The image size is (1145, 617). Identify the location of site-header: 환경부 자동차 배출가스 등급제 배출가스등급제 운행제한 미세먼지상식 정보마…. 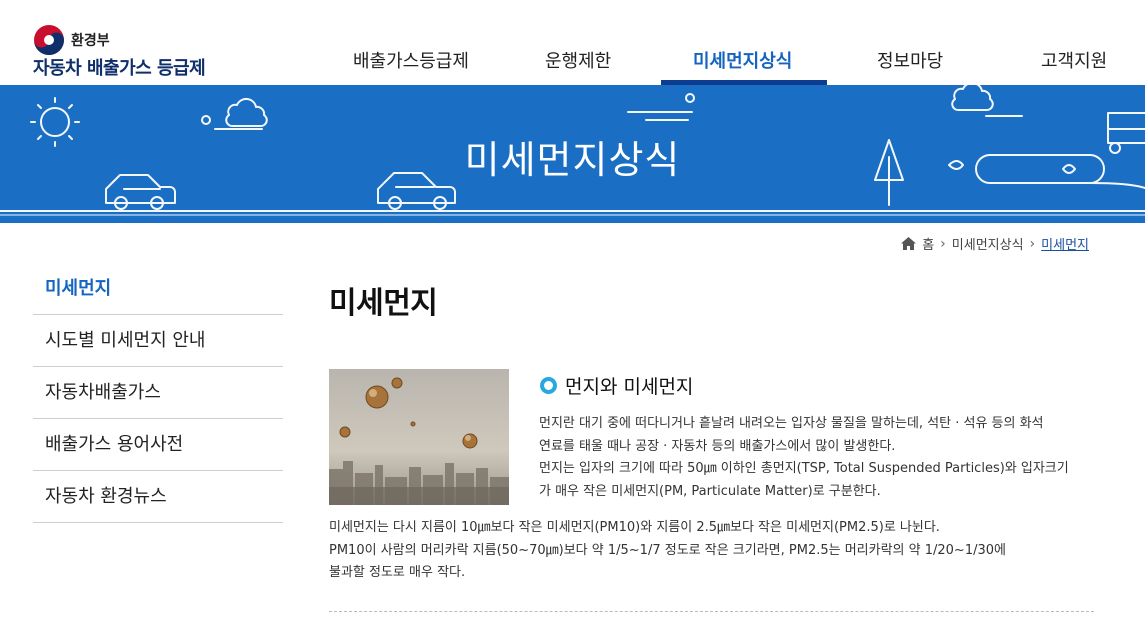
(572, 42).